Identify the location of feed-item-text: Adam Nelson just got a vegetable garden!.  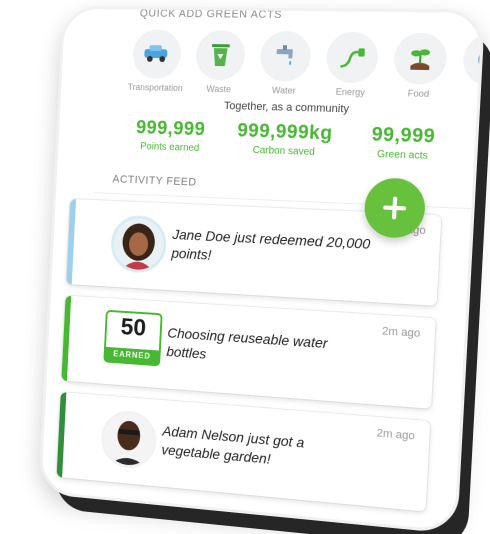
(233, 444).